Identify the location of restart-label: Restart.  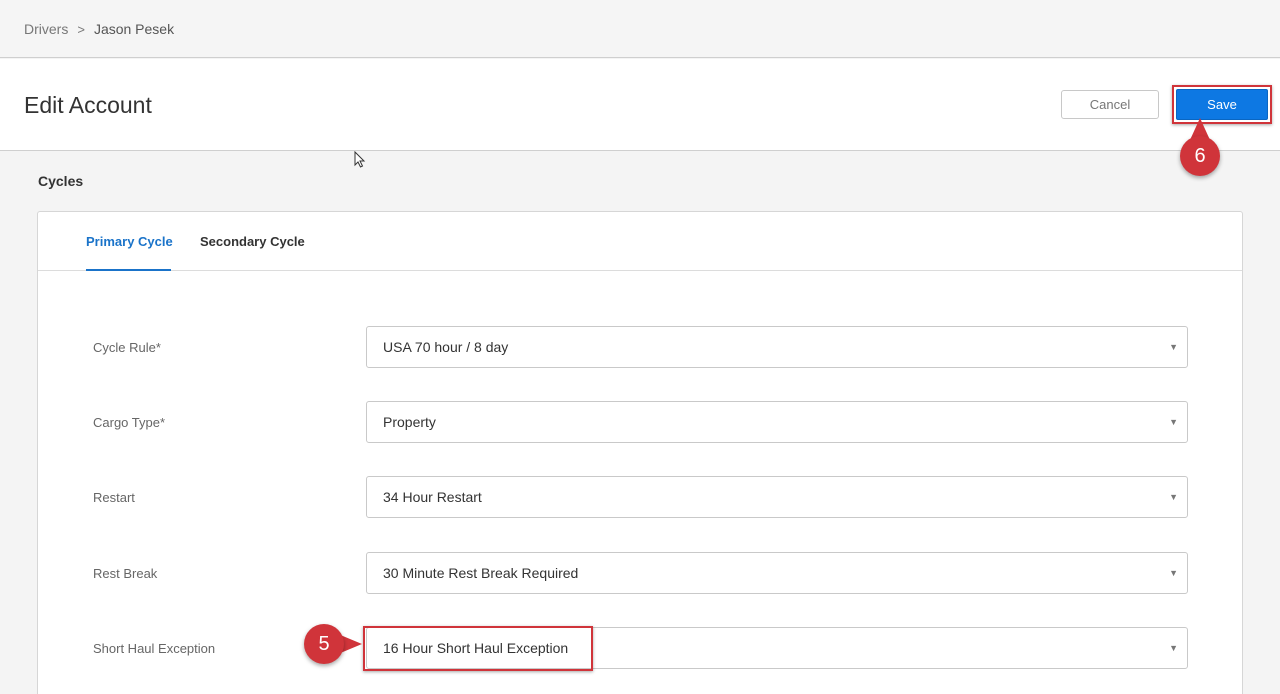
(114, 497).